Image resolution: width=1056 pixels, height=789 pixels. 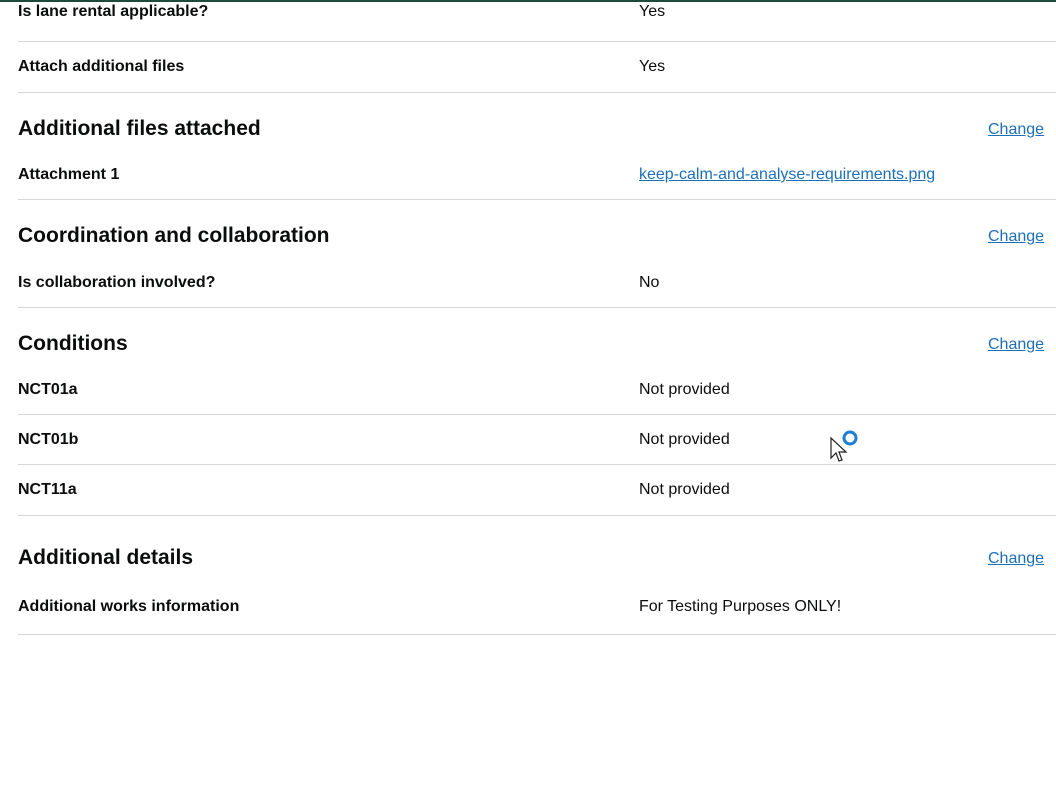 I want to click on section-heading-additional-files: Additional files attached Change, so click(x=537, y=122).